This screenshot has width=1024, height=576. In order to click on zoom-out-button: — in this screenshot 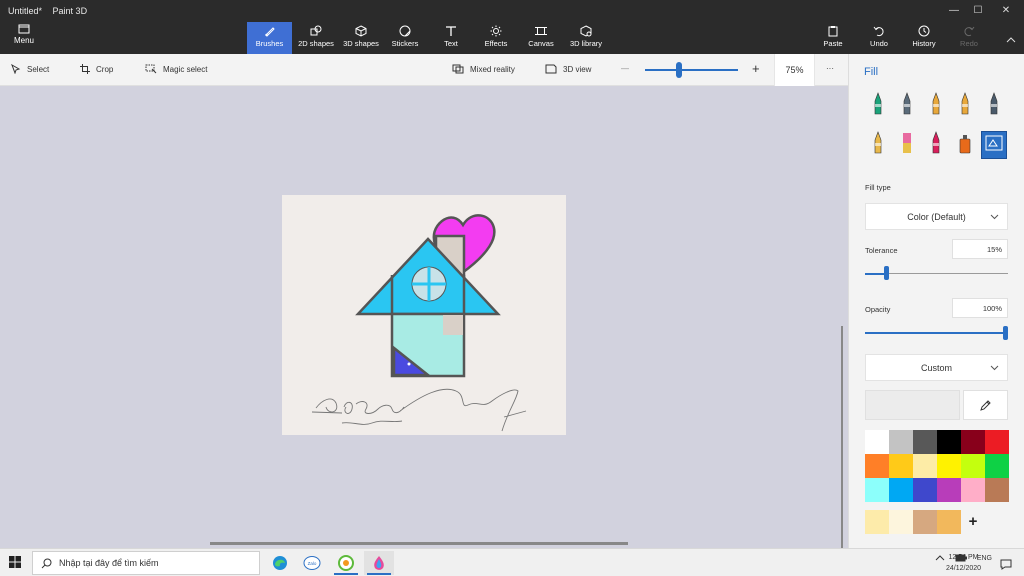, I will do `click(625, 68)`.